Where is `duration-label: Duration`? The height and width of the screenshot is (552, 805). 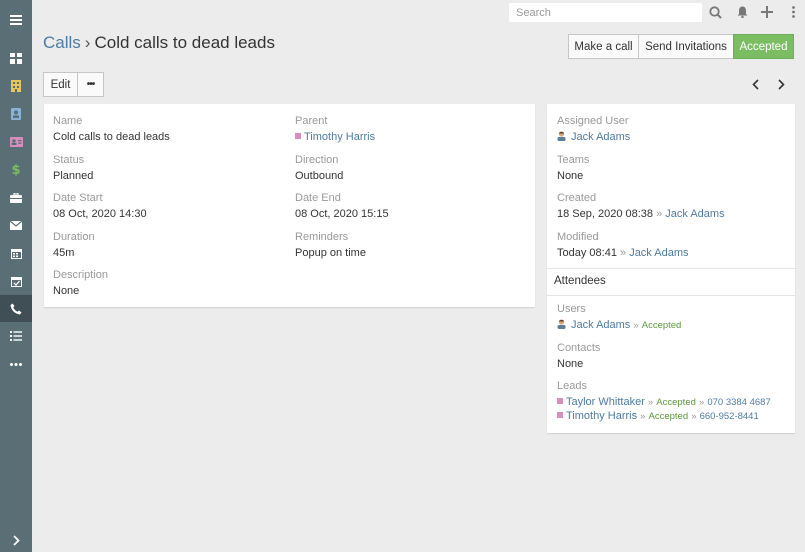
duration-label: Duration is located at coordinates (74, 237).